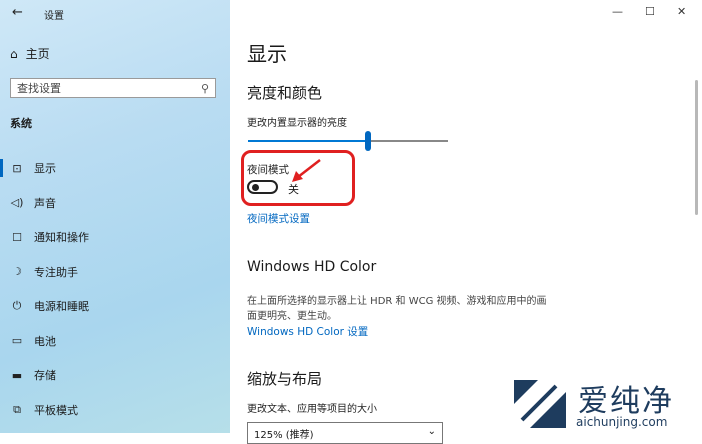  Describe the element at coordinates (113, 88) in the screenshot. I see `search-input: 查找设置 ⚲` at that location.